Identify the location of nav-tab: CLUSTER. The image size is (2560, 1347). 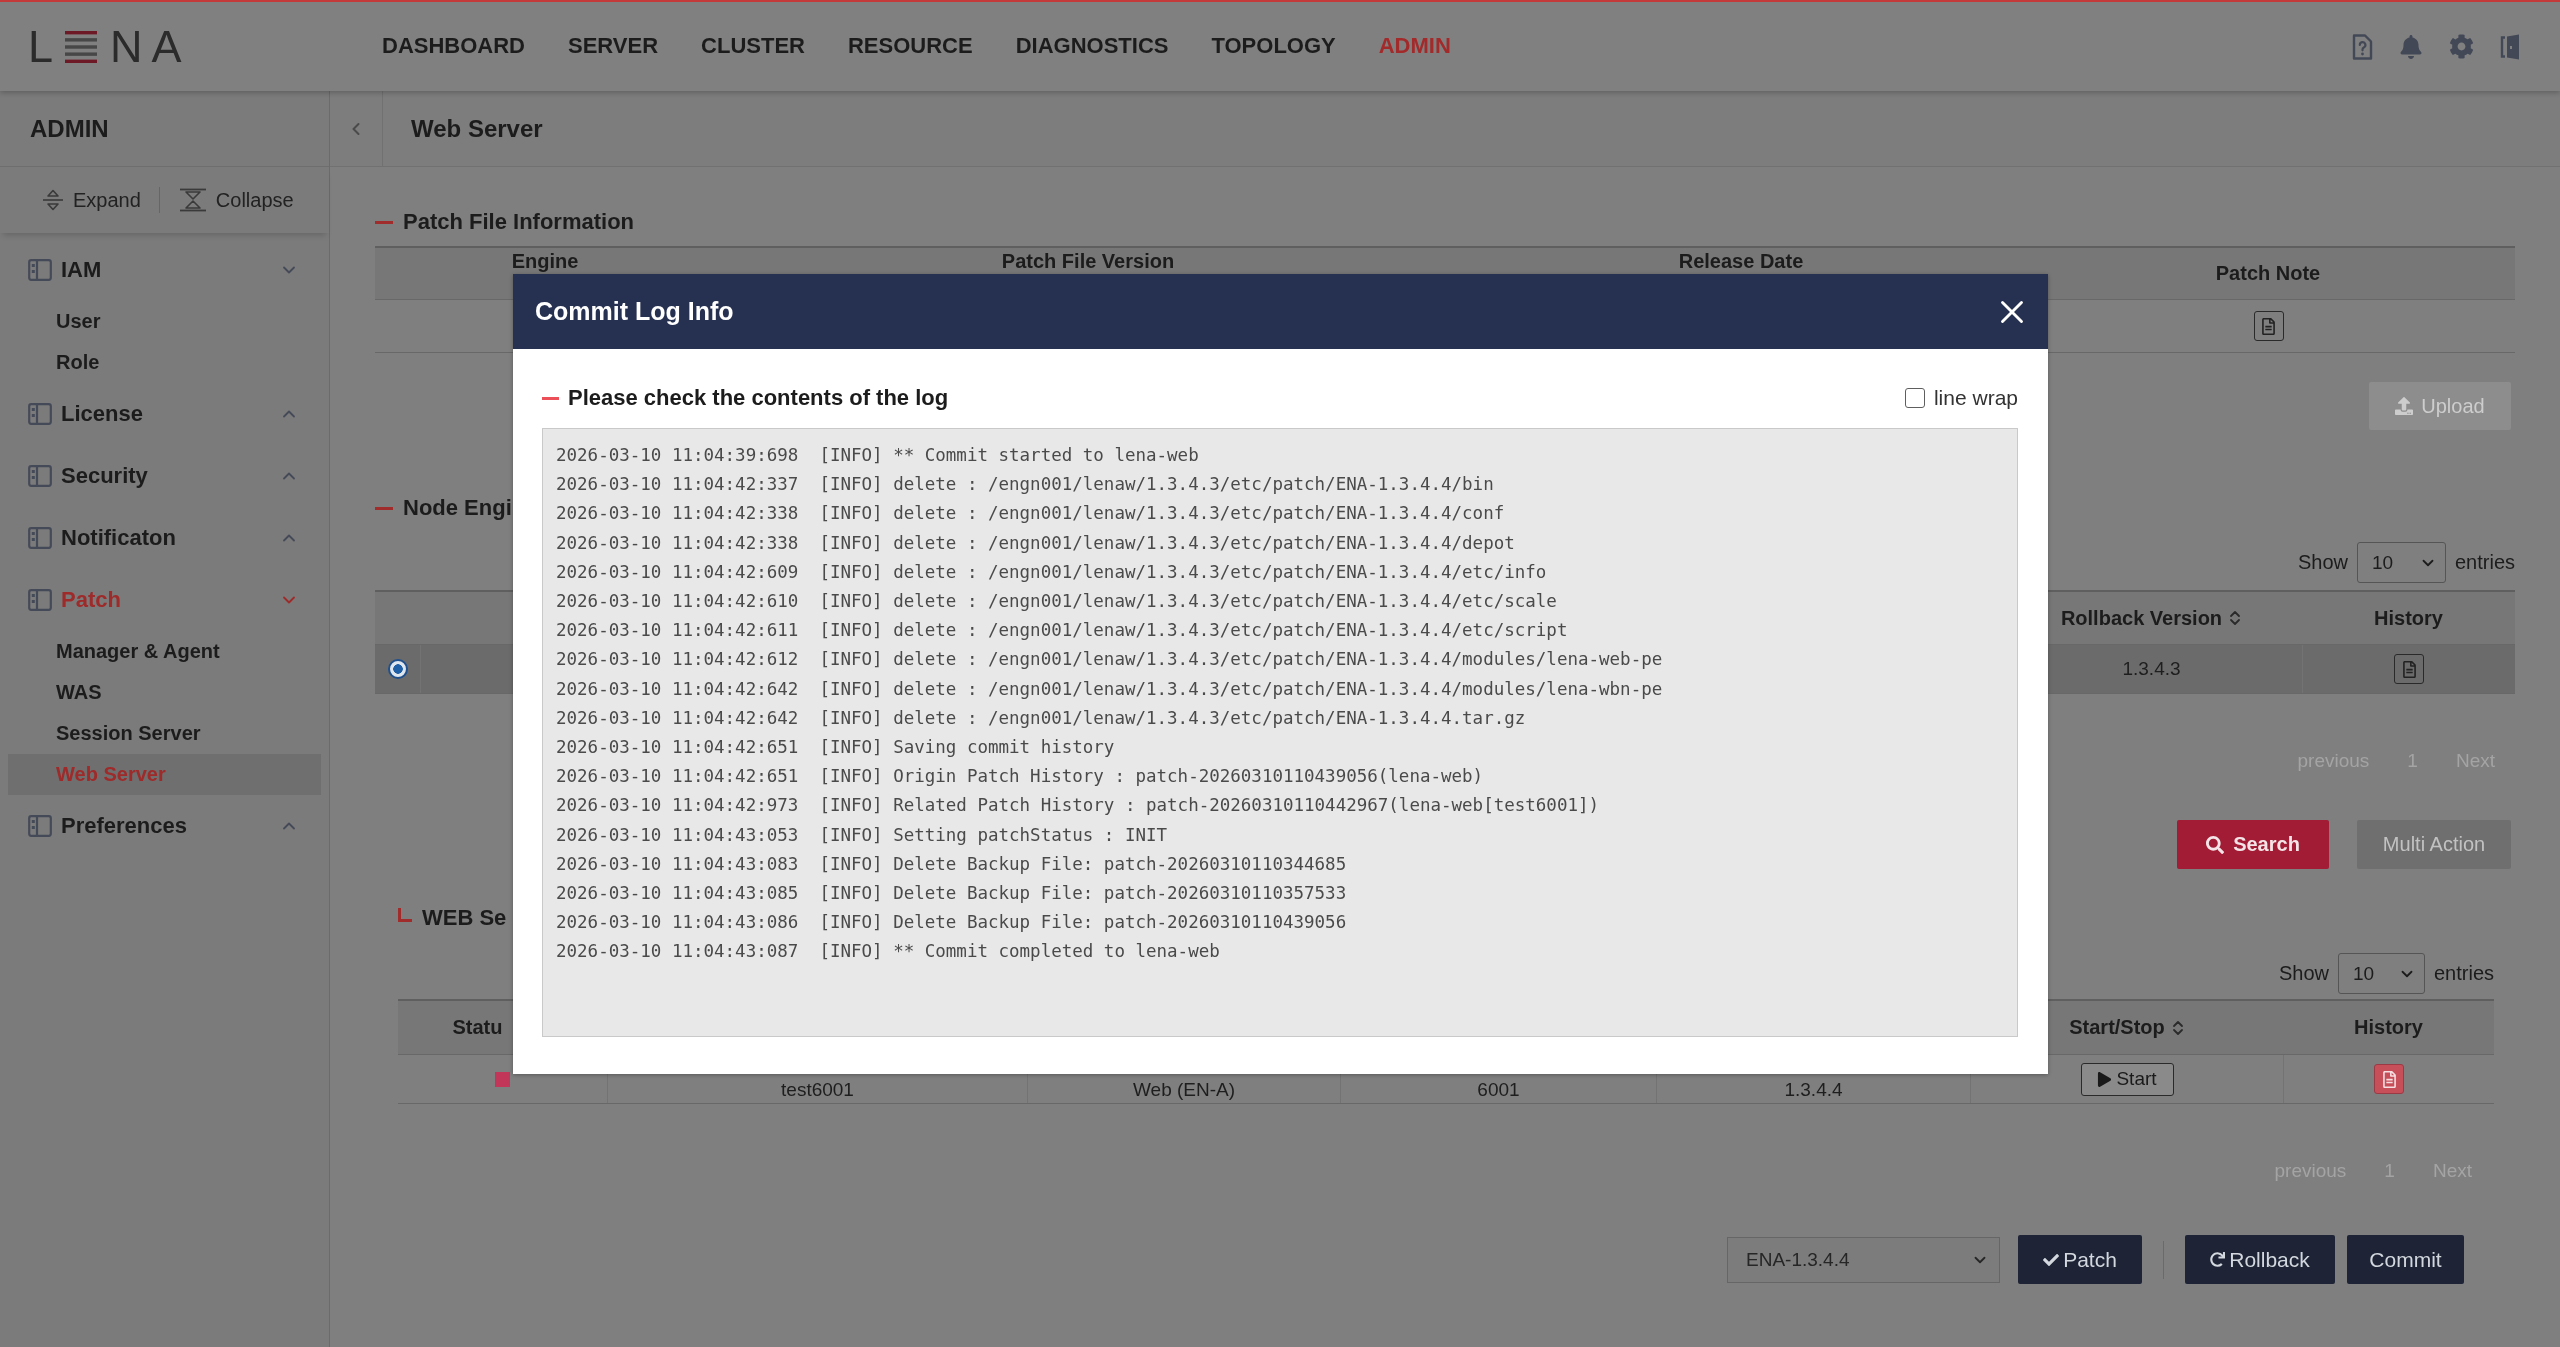
(753, 46).